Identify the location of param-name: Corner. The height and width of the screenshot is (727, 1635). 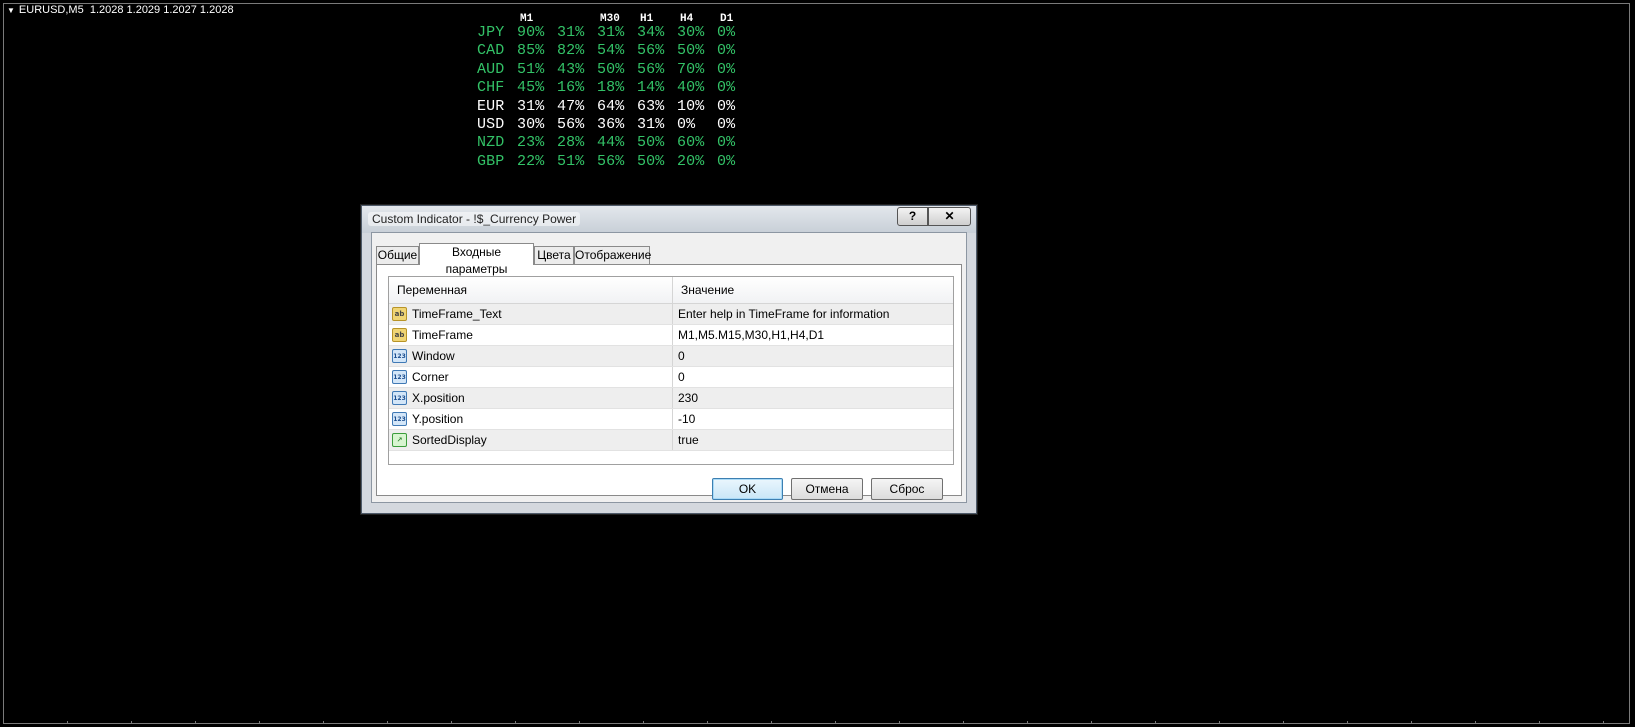
(430, 377).